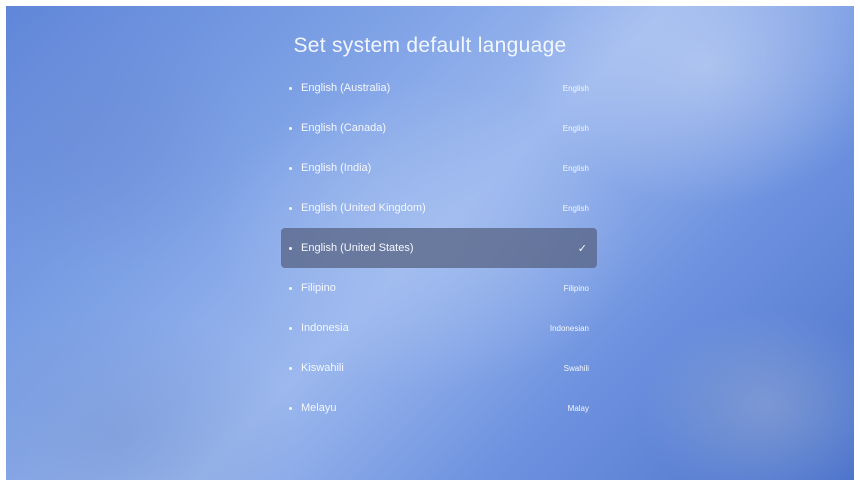 This screenshot has height=486, width=860. What do you see at coordinates (357, 248) in the screenshot?
I see `language-name: English (United States)` at bounding box center [357, 248].